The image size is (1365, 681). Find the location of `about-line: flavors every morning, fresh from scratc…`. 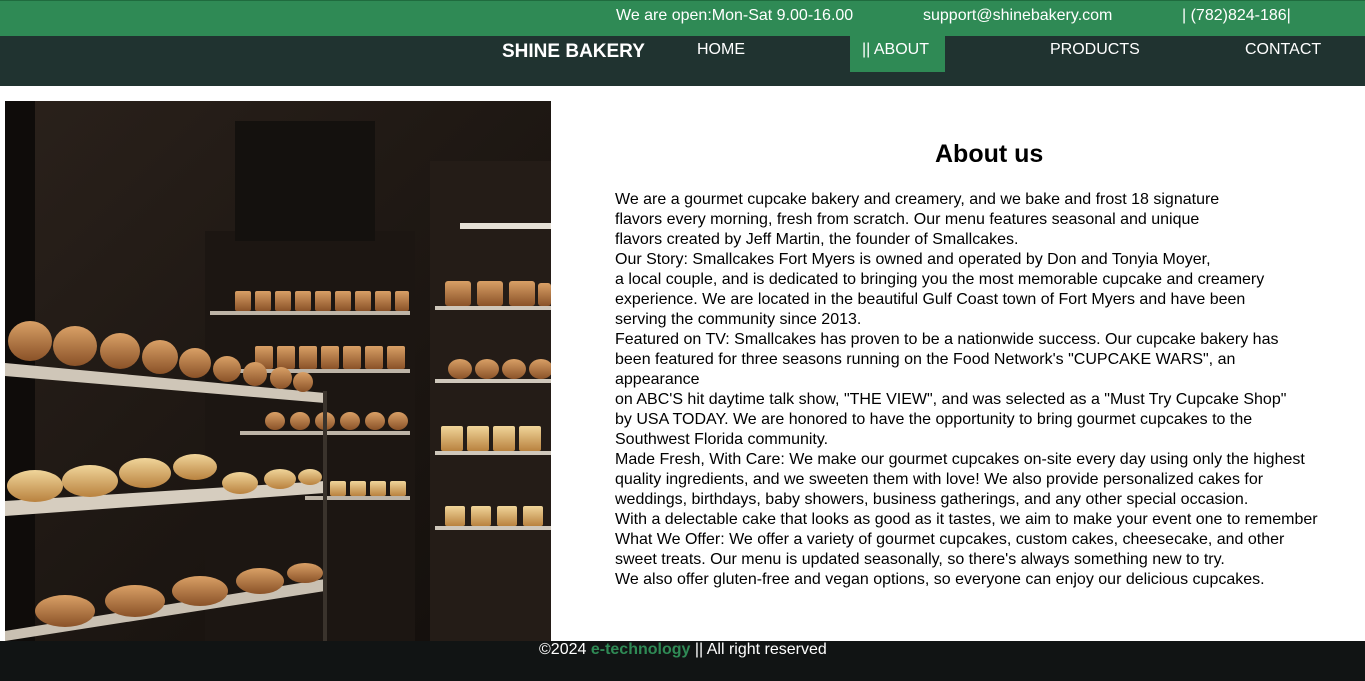

about-line: flavors every morning, fresh from scratc… is located at coordinates (907, 219).